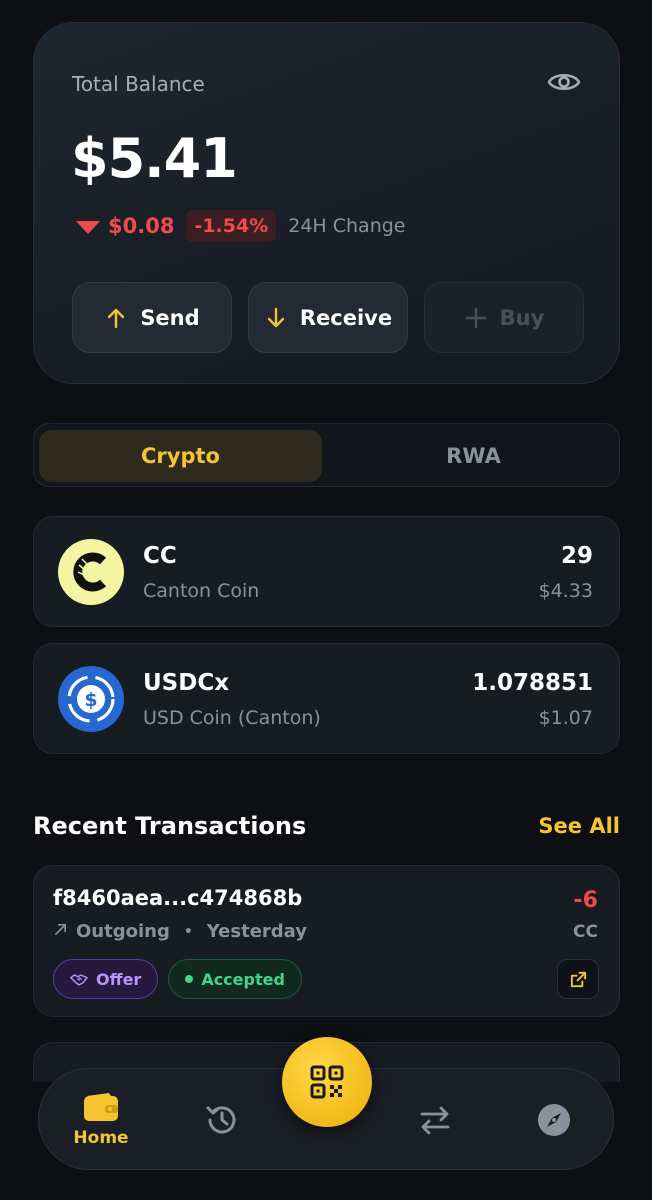  I want to click on external-link-button, so click(578, 979).